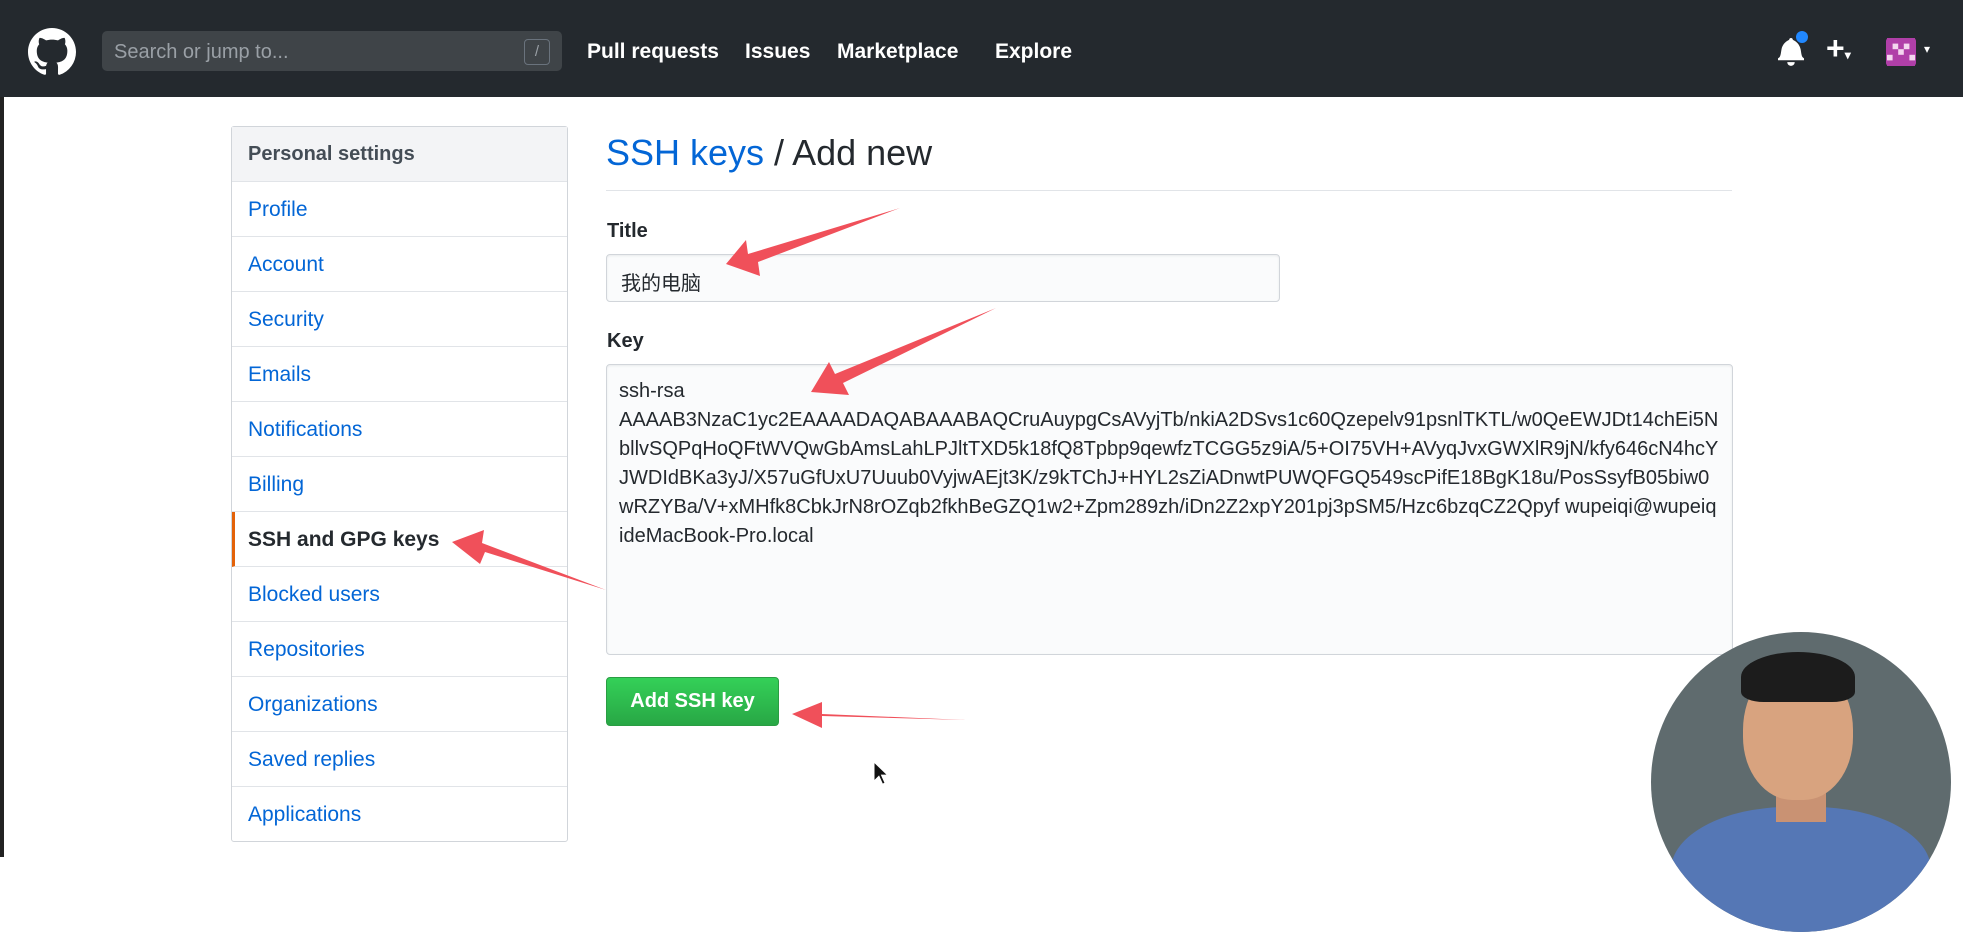 This screenshot has width=1963, height=932. Describe the element at coordinates (399, 319) in the screenshot. I see `sidebar-item-security: Security` at that location.